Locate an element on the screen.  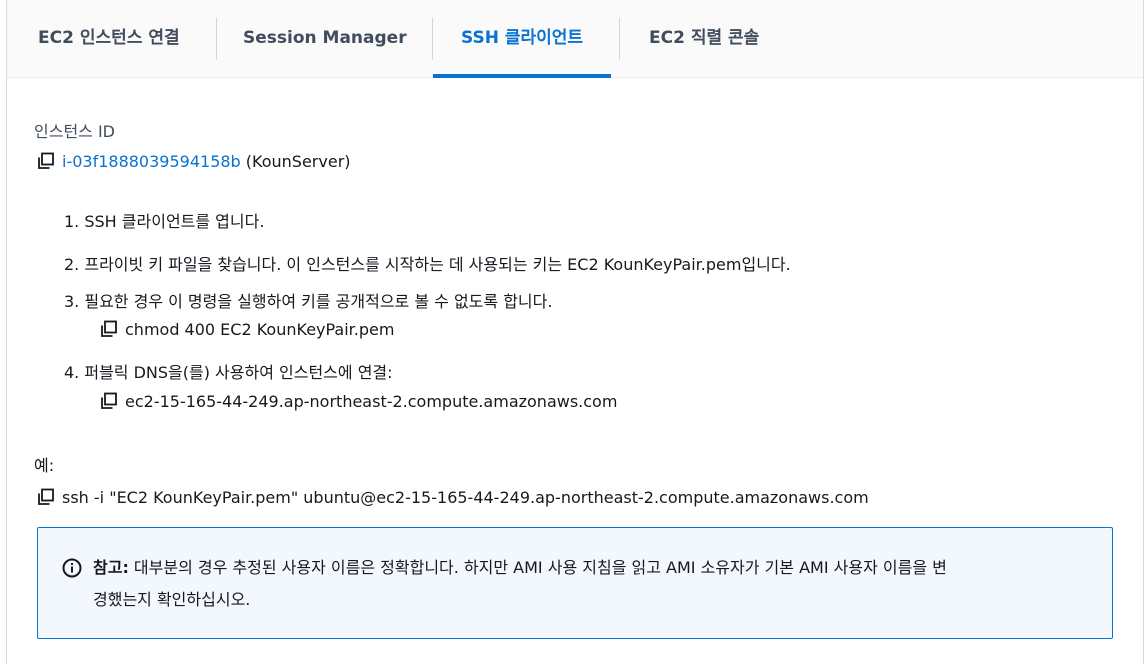
chmod-command: chmod 400 EC2 KounKeyPair.pem is located at coordinates (260, 329).